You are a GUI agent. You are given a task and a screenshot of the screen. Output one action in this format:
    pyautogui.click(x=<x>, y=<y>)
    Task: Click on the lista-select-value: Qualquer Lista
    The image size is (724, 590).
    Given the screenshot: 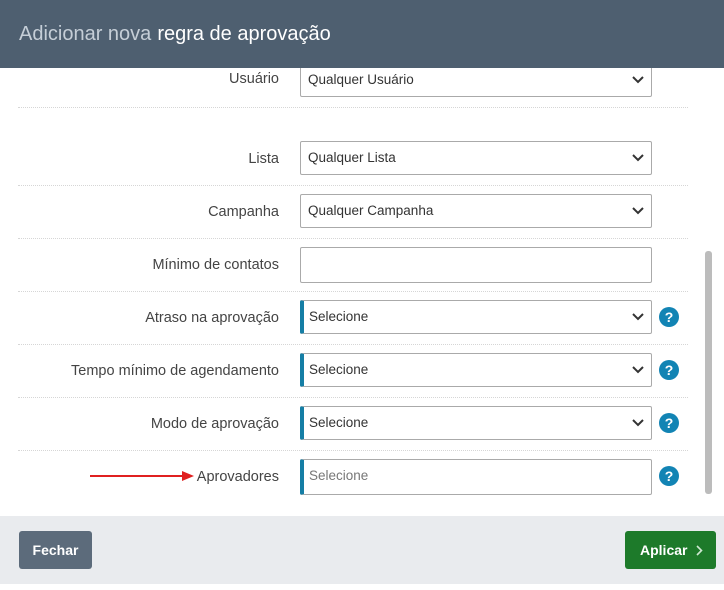 What is the action you would take?
    pyautogui.click(x=352, y=157)
    